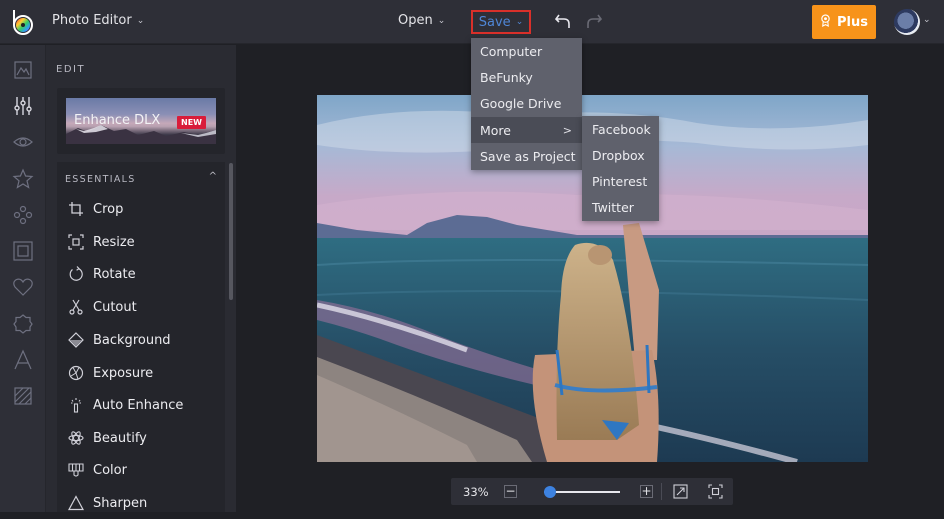  I want to click on graphics-icon, so click(23, 215).